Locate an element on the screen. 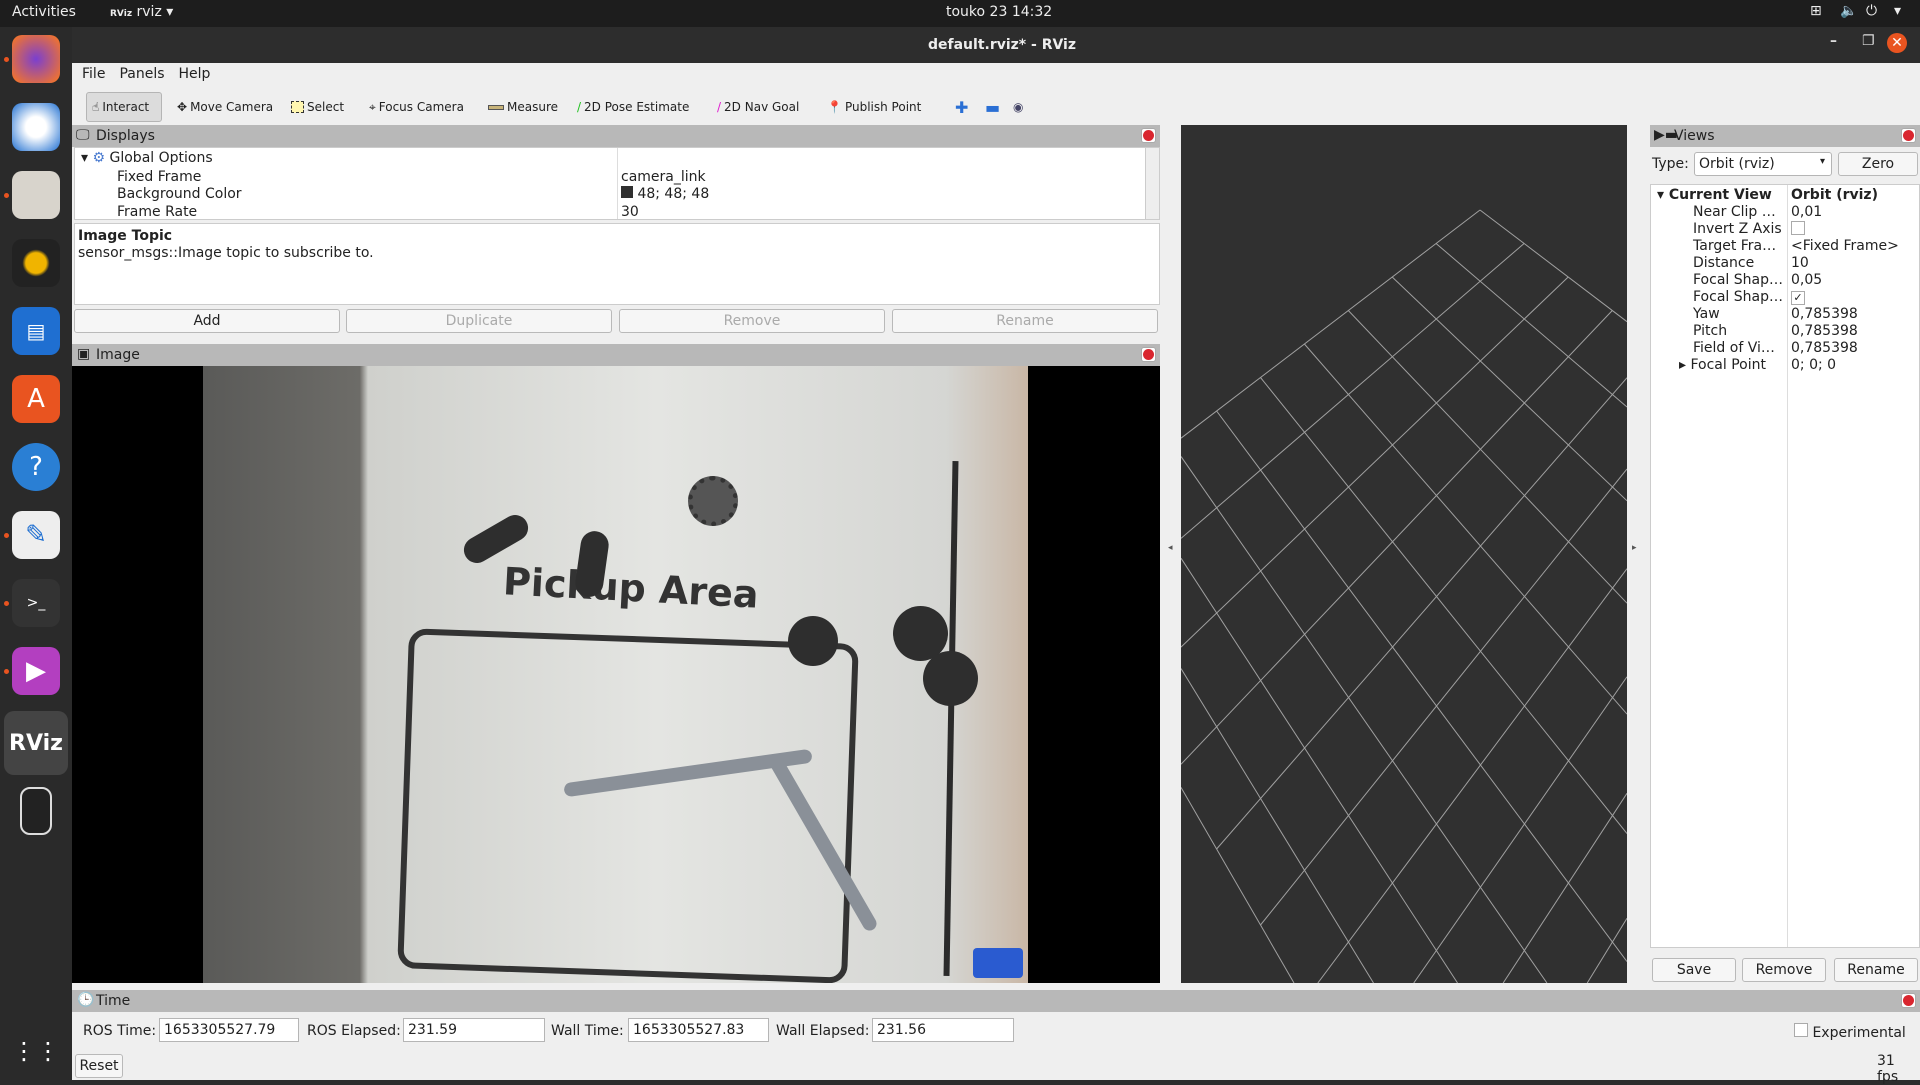 Image resolution: width=1920 pixels, height=1085 pixels. prop-name: Frame Rate is located at coordinates (157, 212).